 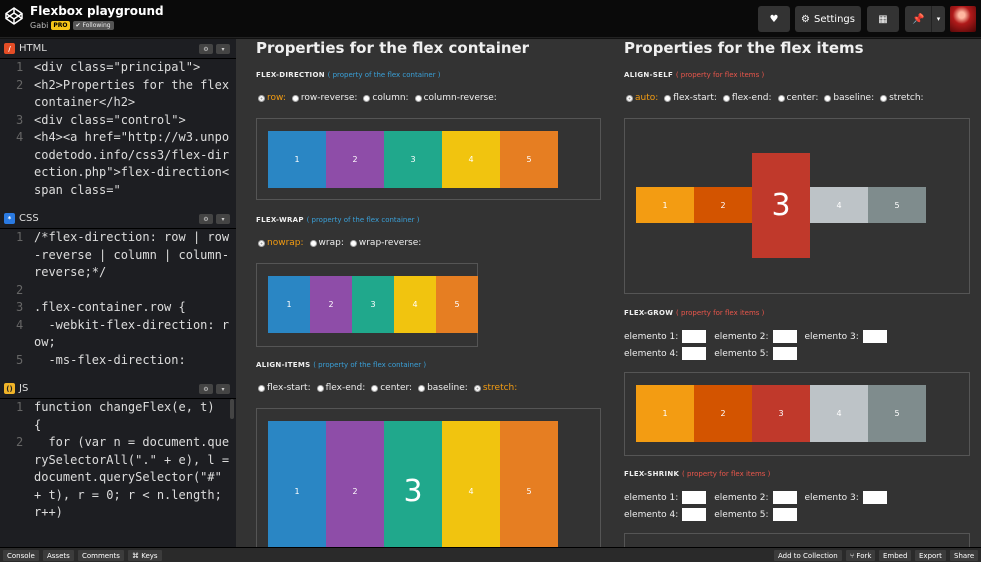 What do you see at coordinates (741, 353) in the screenshot?
I see `field-label: elemento 5:` at bounding box center [741, 353].